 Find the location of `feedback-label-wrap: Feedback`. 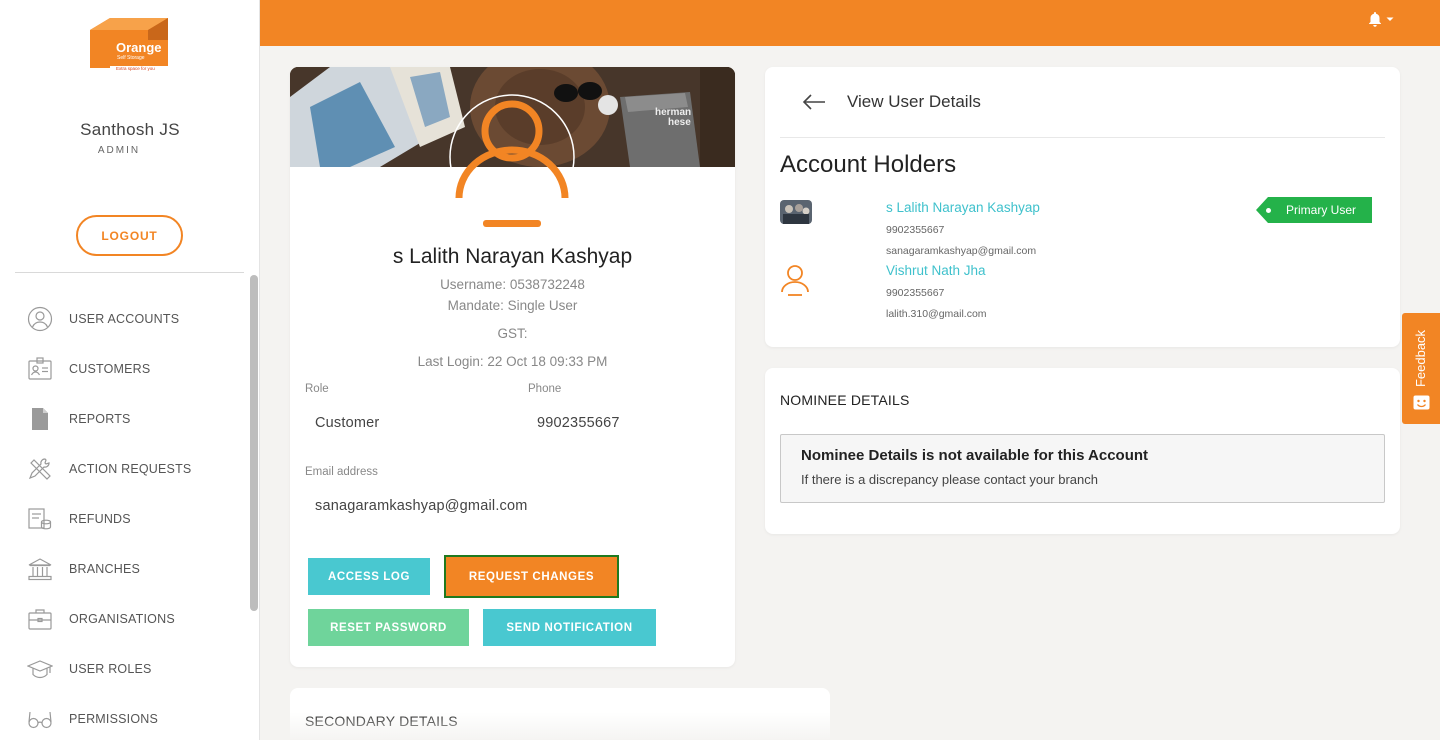

feedback-label-wrap: Feedback is located at coordinates (1421, 358).